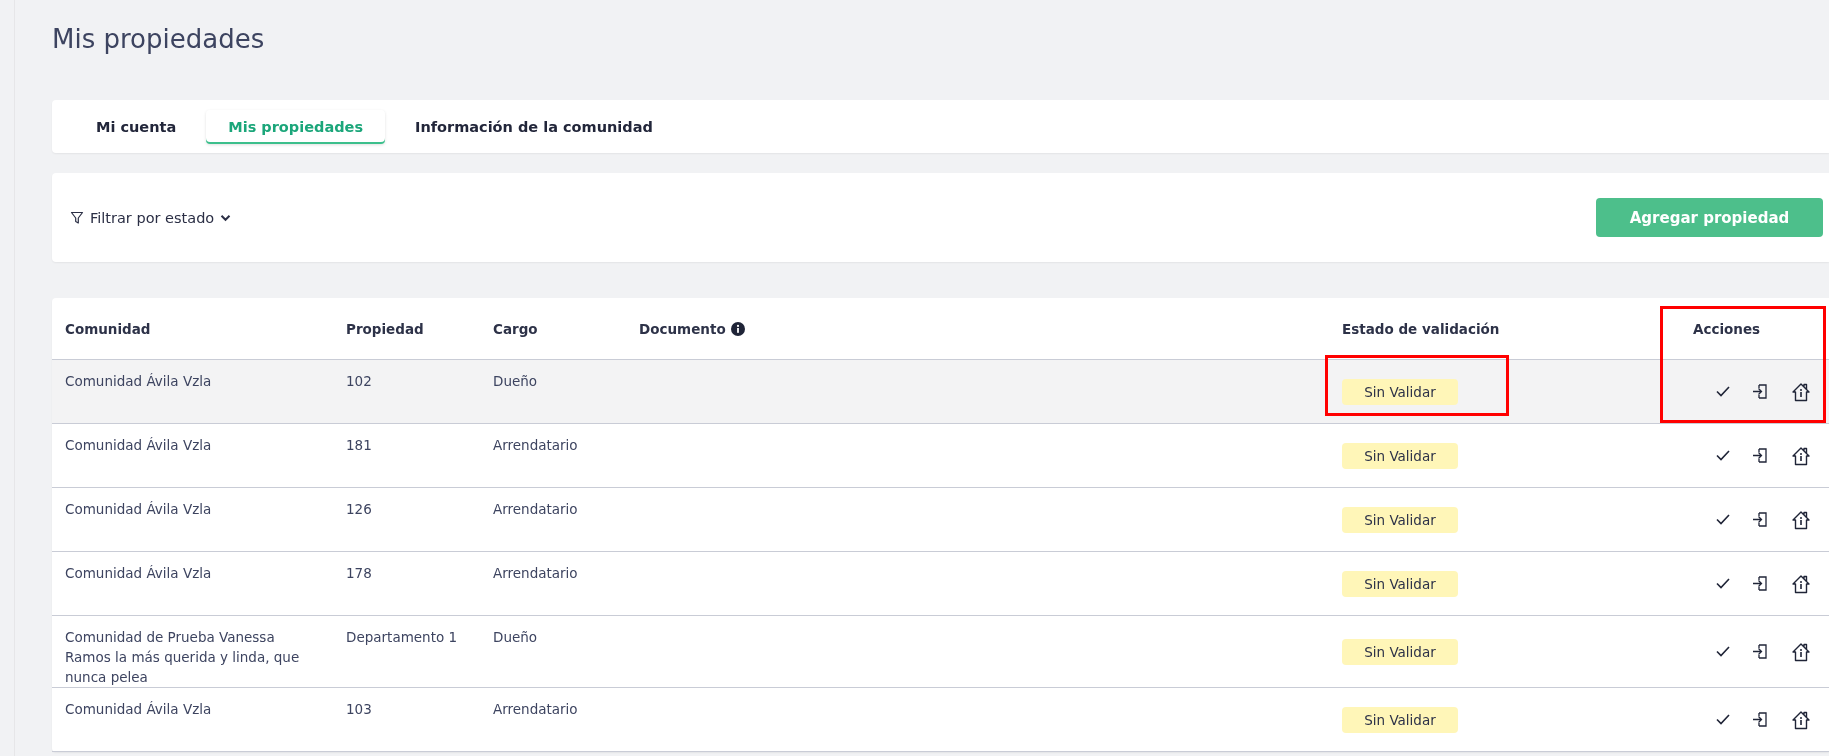  What do you see at coordinates (402, 637) in the screenshot?
I see `table-cell: Departamento 1` at bounding box center [402, 637].